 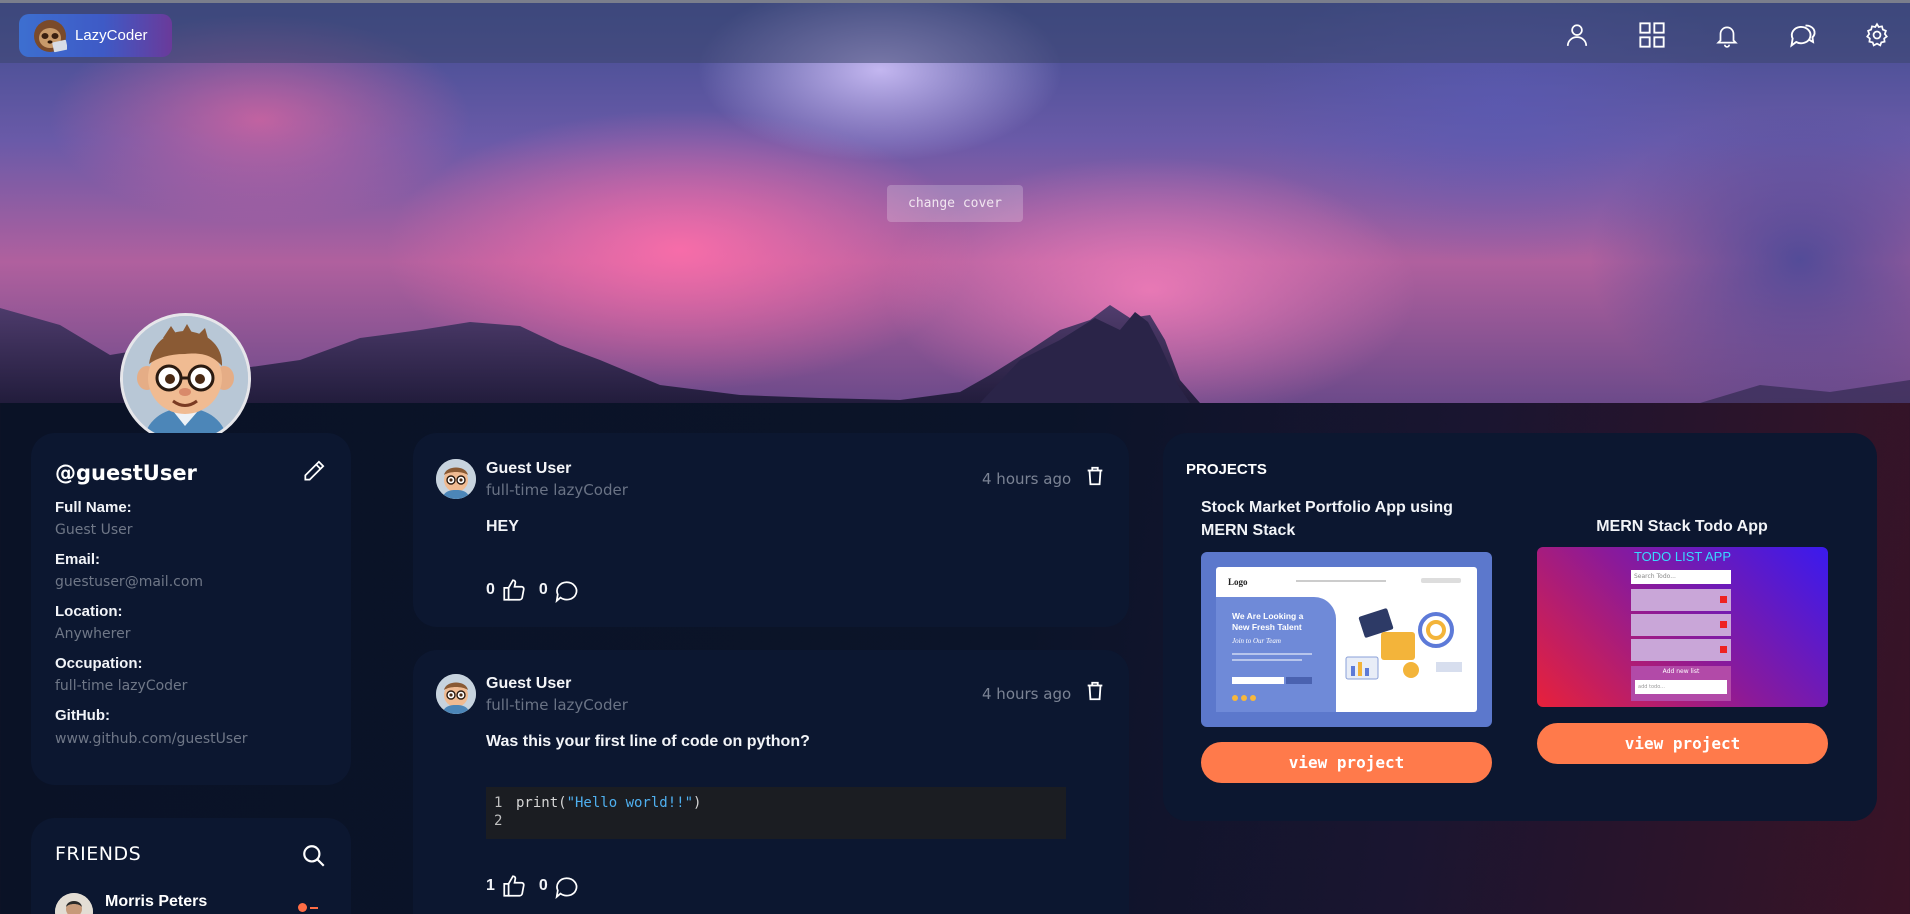 What do you see at coordinates (1682, 556) in the screenshot?
I see `preview-heading: TODO LIST APP` at bounding box center [1682, 556].